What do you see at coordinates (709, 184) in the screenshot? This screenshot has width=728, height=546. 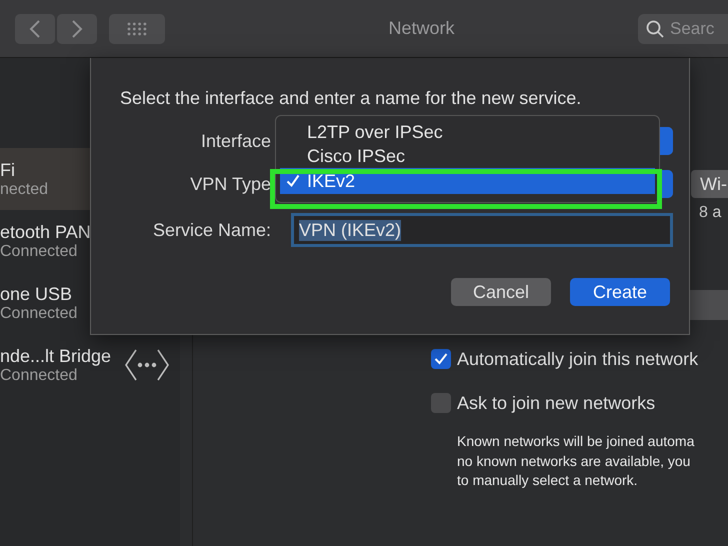 I see `network-name-popup: Wi-` at bounding box center [709, 184].